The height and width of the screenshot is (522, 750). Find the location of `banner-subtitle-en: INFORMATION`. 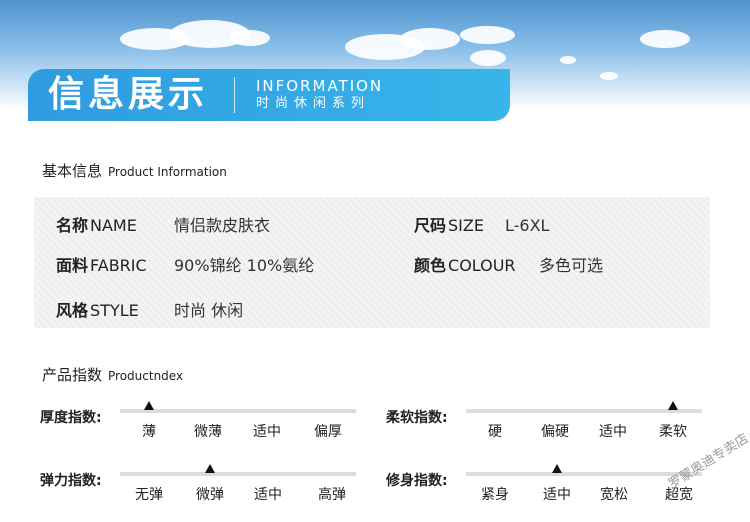

banner-subtitle-en: INFORMATION is located at coordinates (320, 86).